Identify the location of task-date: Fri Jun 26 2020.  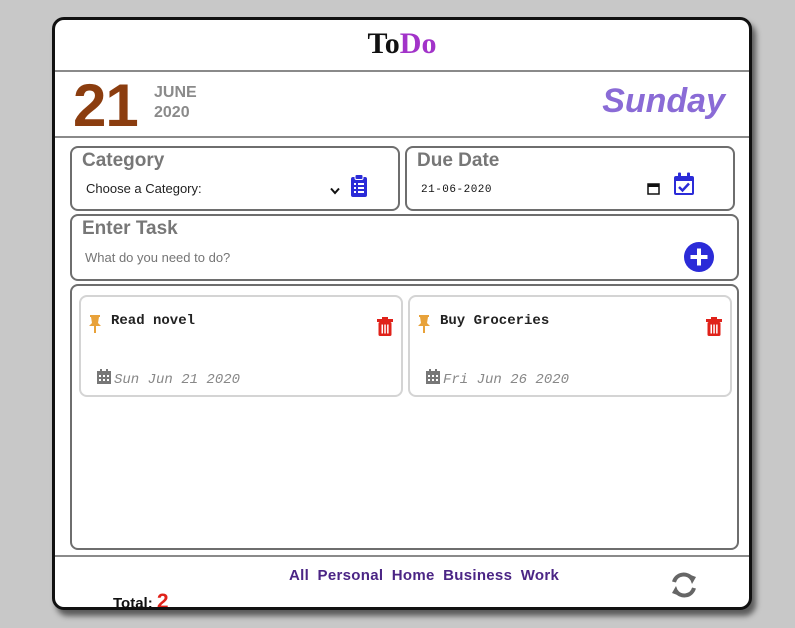
(506, 380).